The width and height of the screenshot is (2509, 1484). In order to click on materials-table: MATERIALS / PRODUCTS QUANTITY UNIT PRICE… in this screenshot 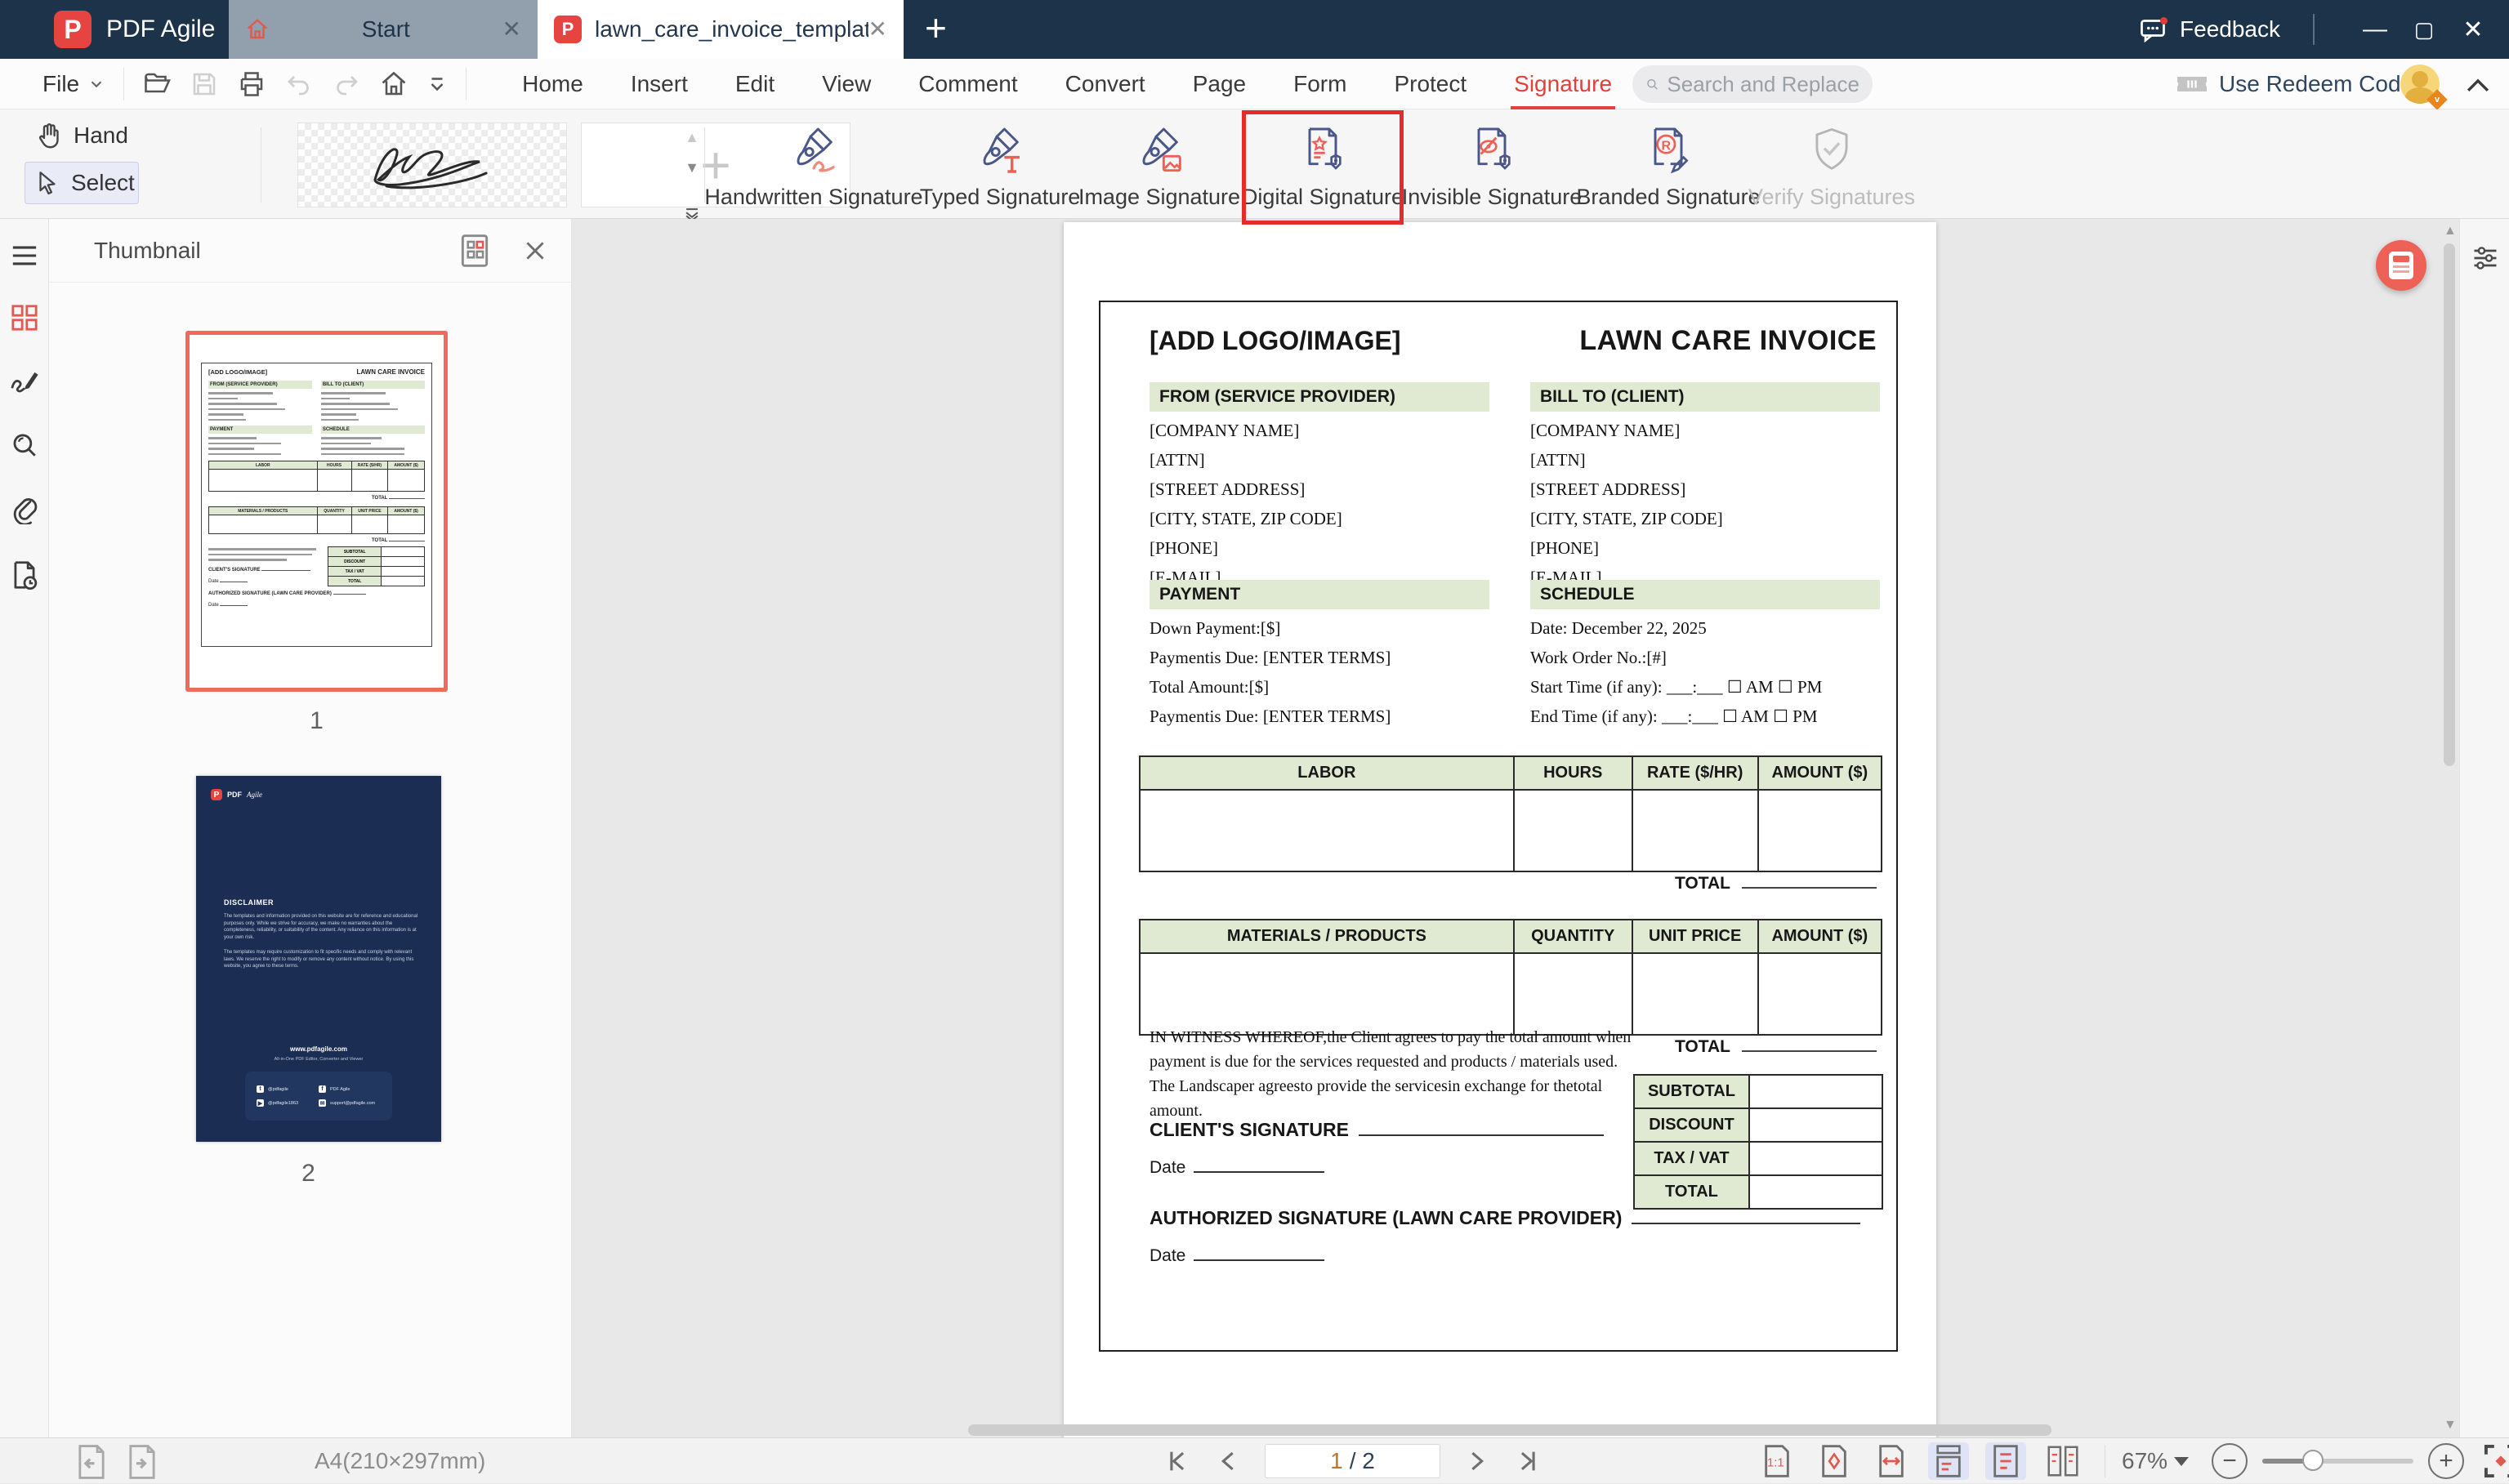, I will do `click(1511, 977)`.